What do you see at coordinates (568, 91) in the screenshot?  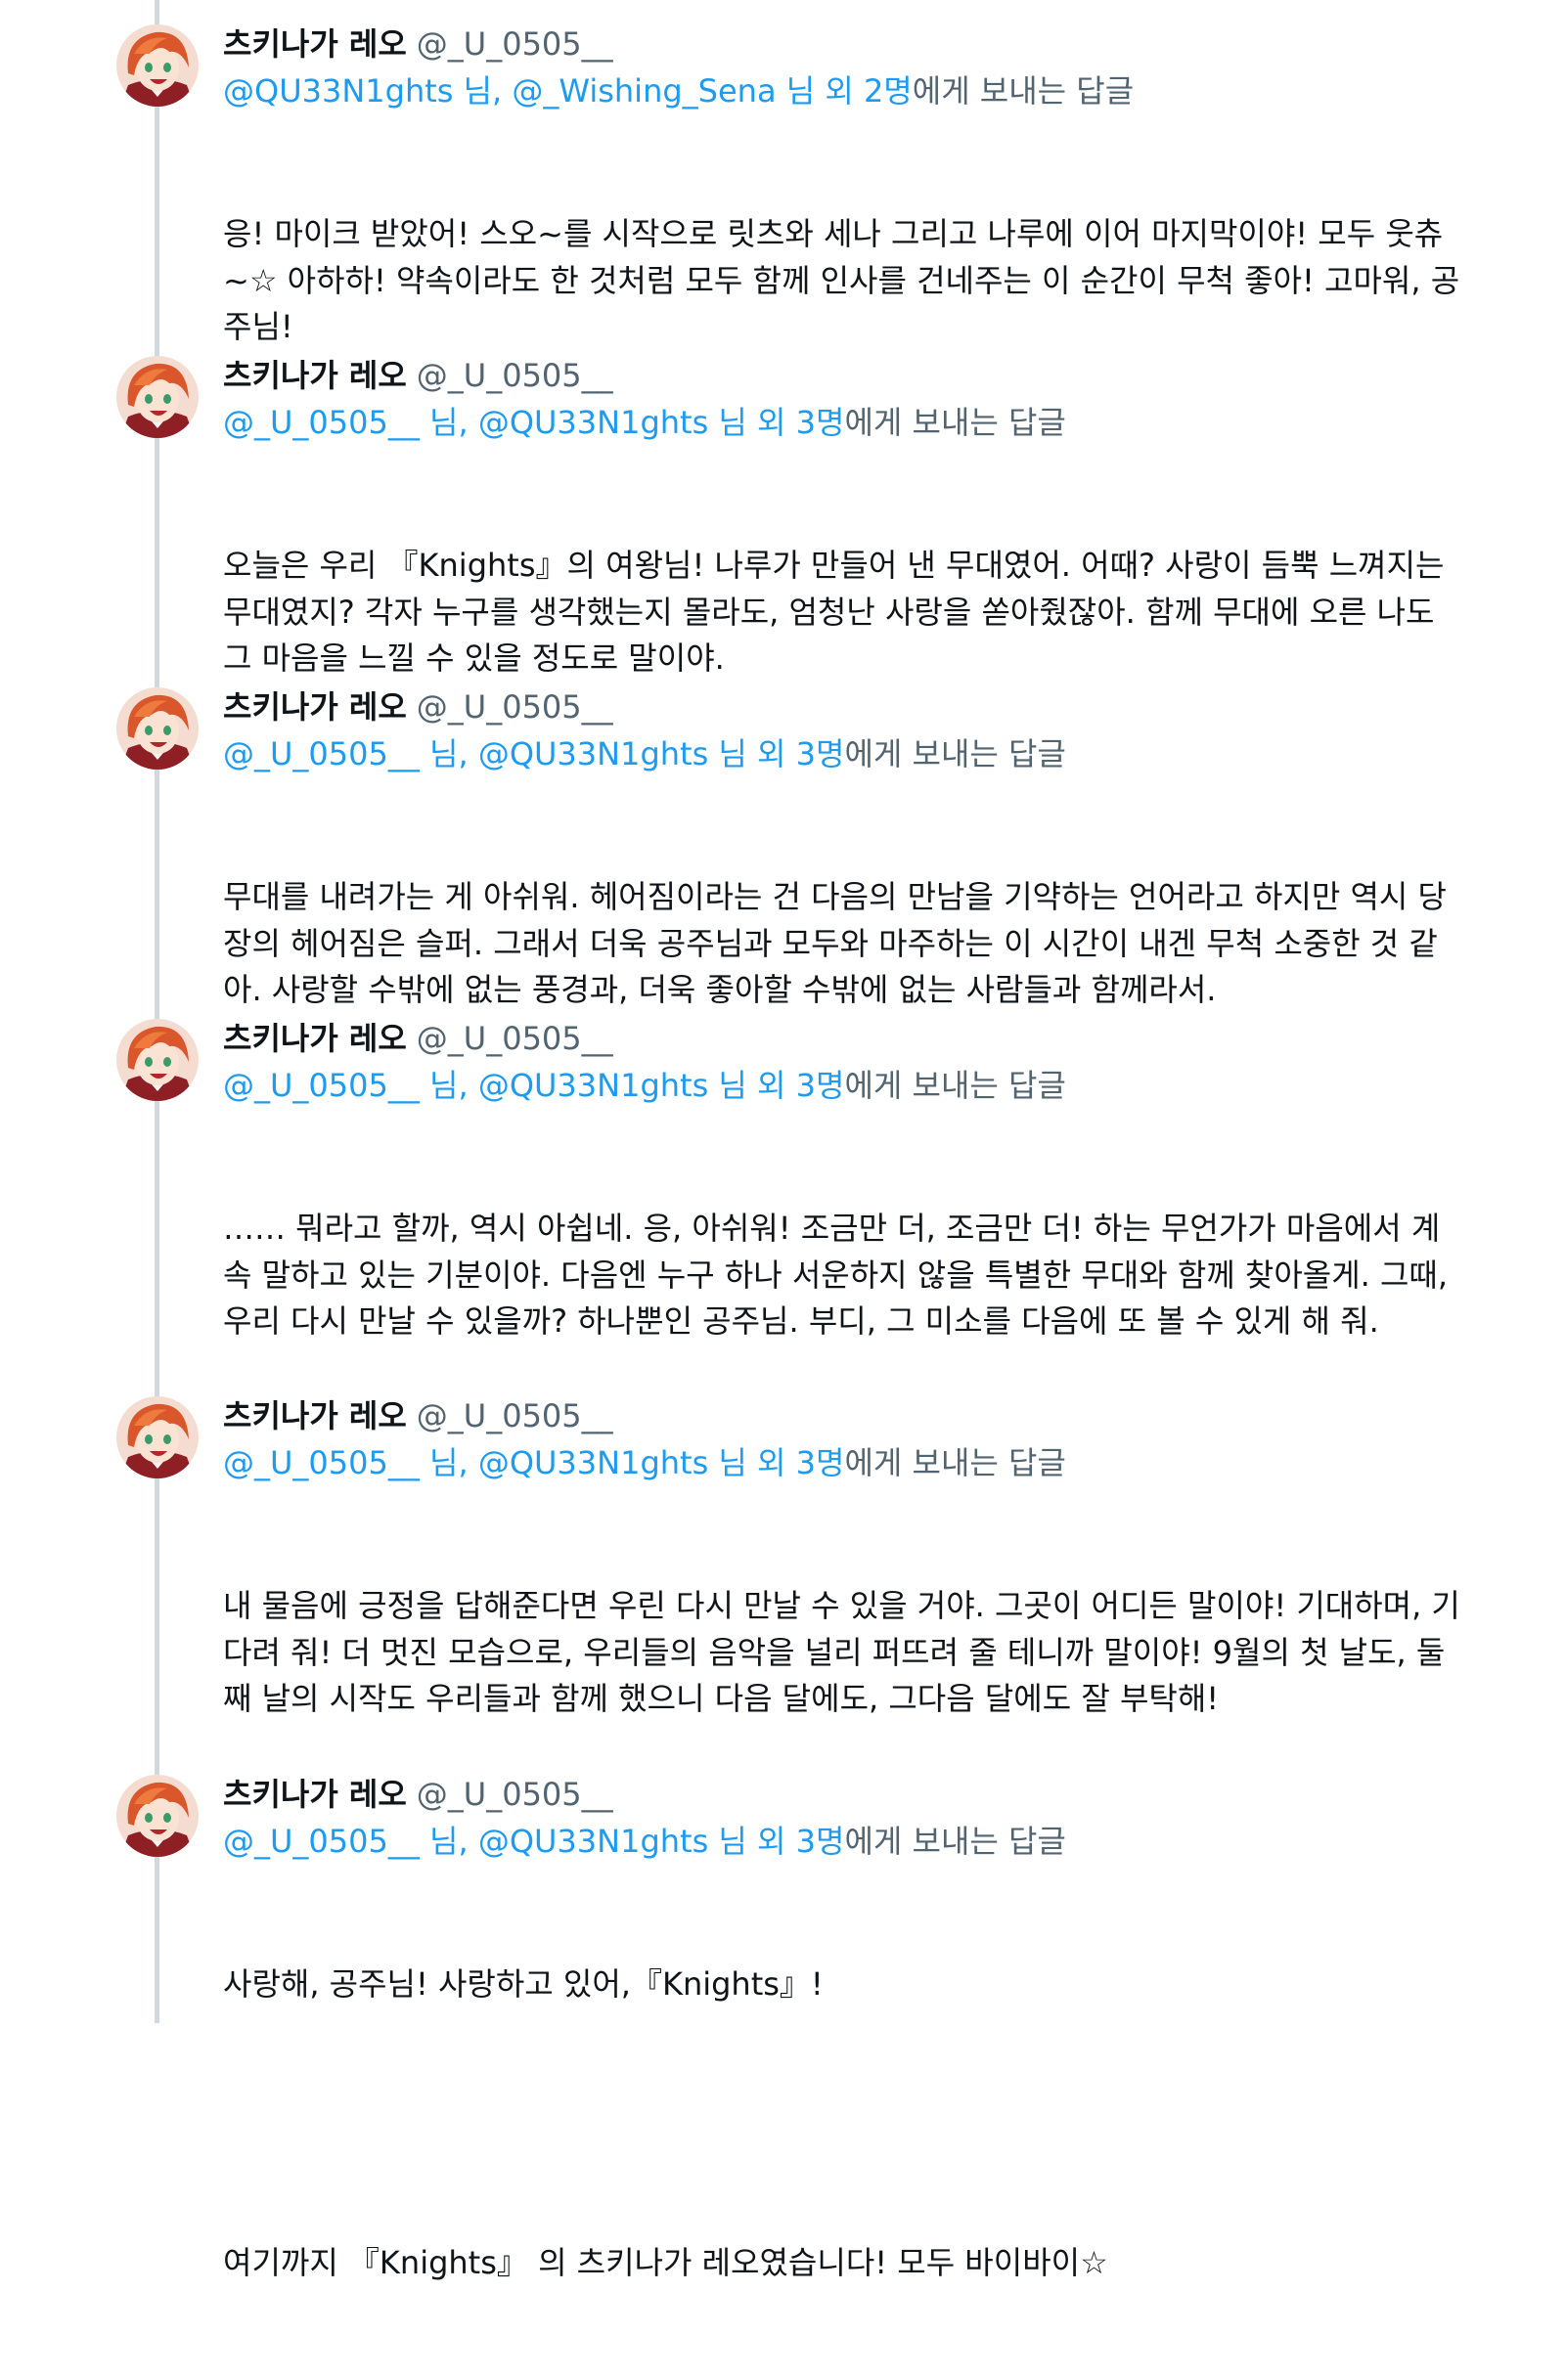 I see `reply-mentions-link: @QU33N1ghts 님, @_Wishing_Sena 님 외 2명` at bounding box center [568, 91].